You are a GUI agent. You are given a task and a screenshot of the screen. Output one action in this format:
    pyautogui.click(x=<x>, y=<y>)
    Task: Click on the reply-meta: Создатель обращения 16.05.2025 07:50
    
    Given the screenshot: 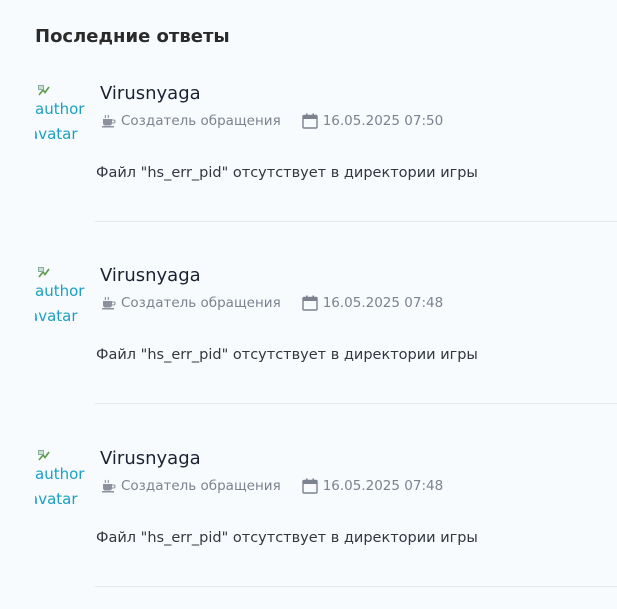 What is the action you would take?
    pyautogui.click(x=272, y=121)
    